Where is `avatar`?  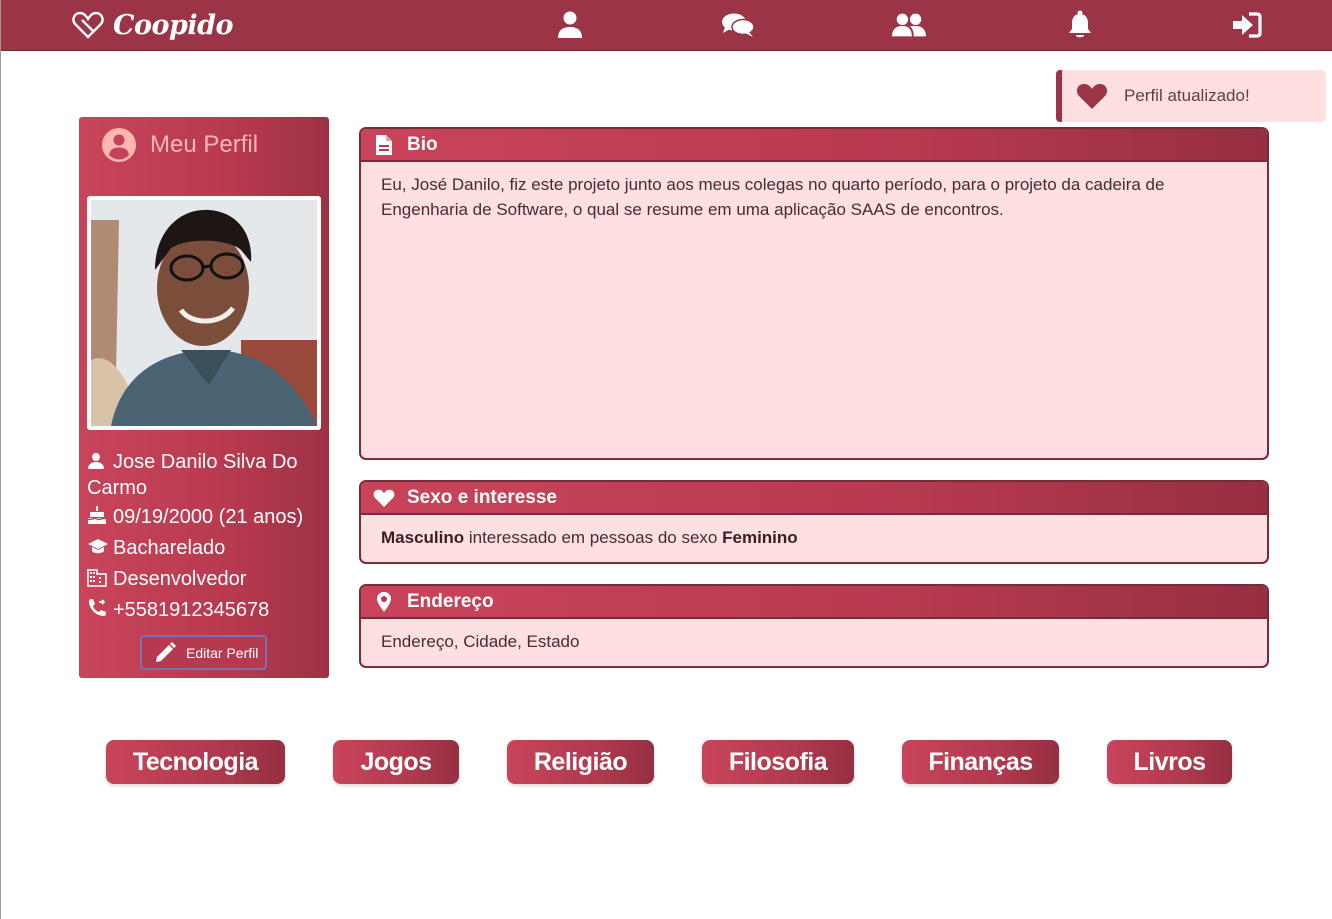 avatar is located at coordinates (204, 313).